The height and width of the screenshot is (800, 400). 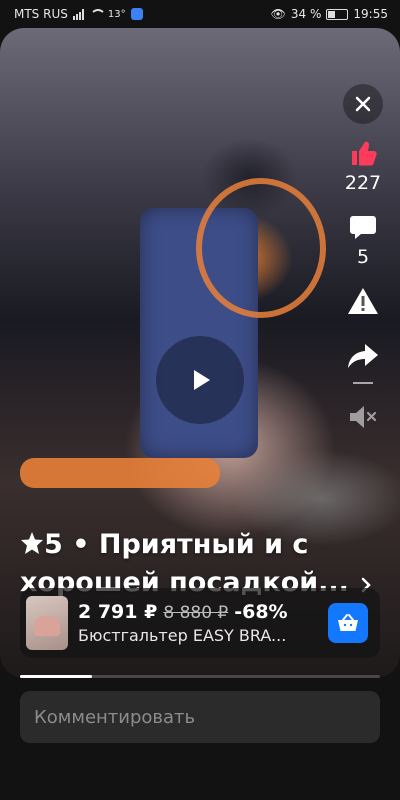 What do you see at coordinates (200, 676) in the screenshot?
I see `video-progress-bar` at bounding box center [200, 676].